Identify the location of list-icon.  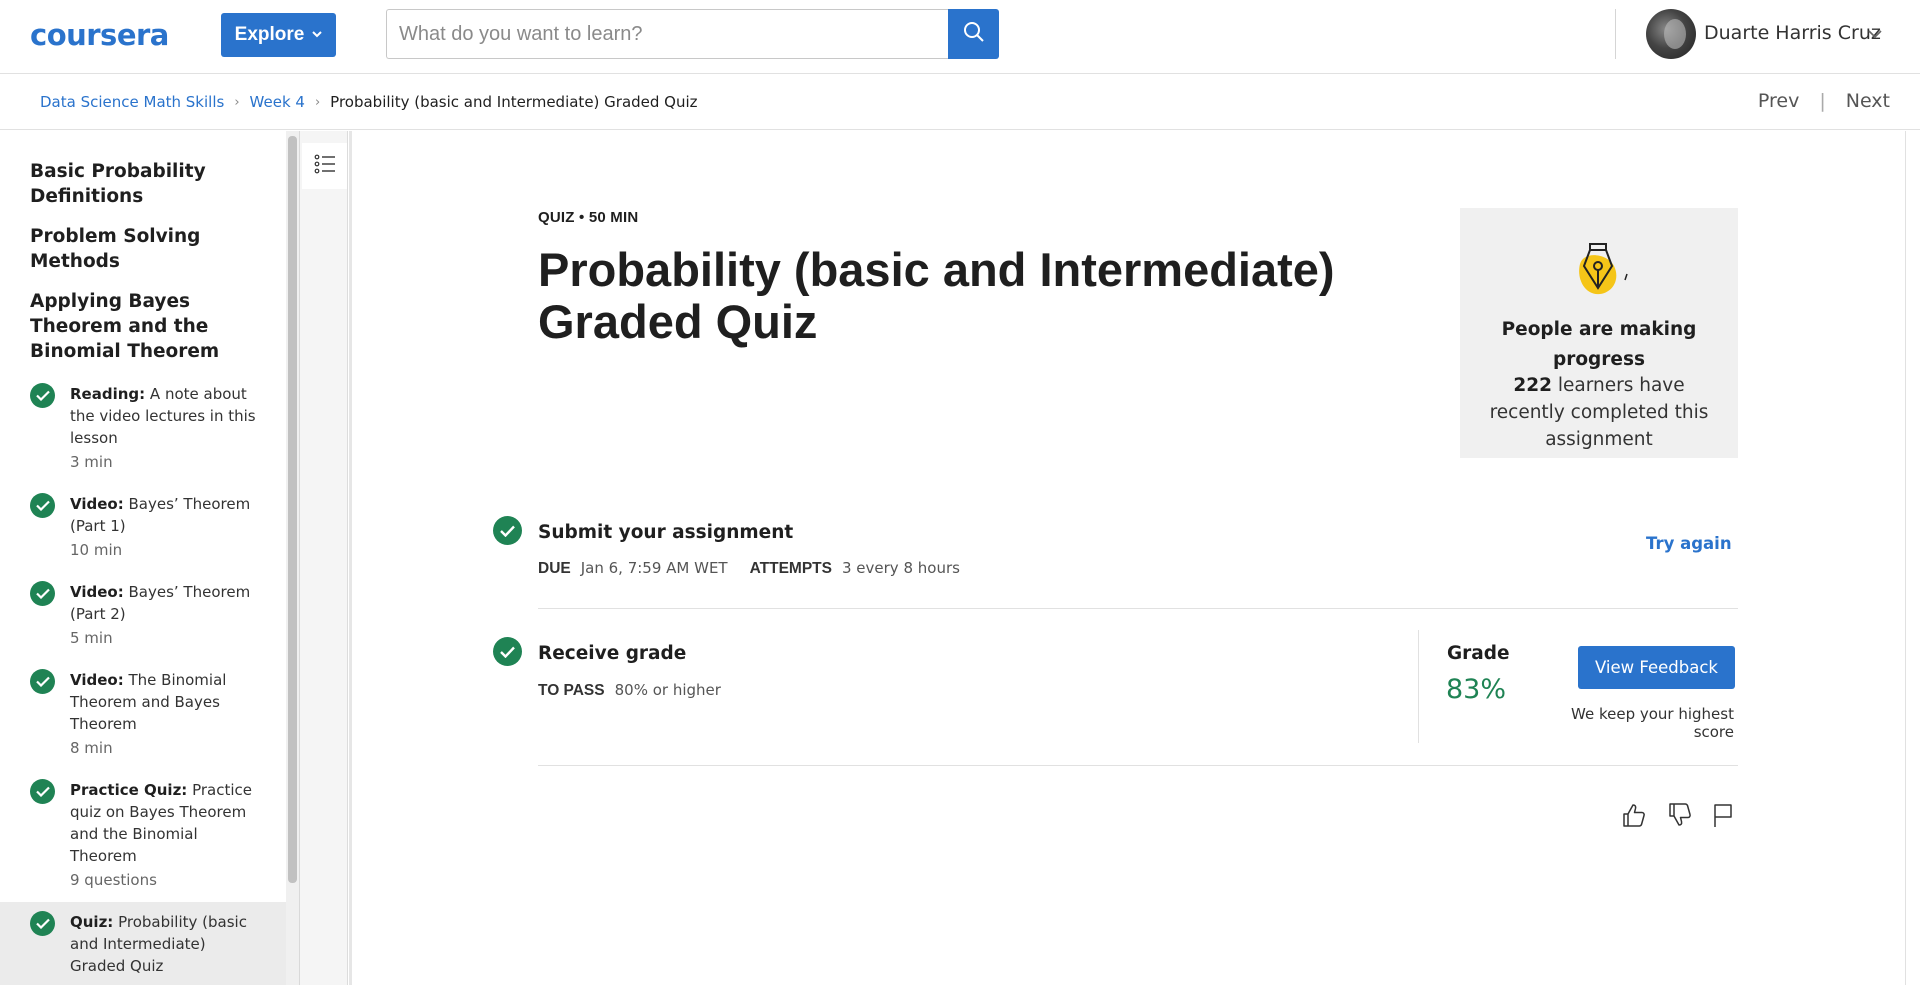
(325, 166).